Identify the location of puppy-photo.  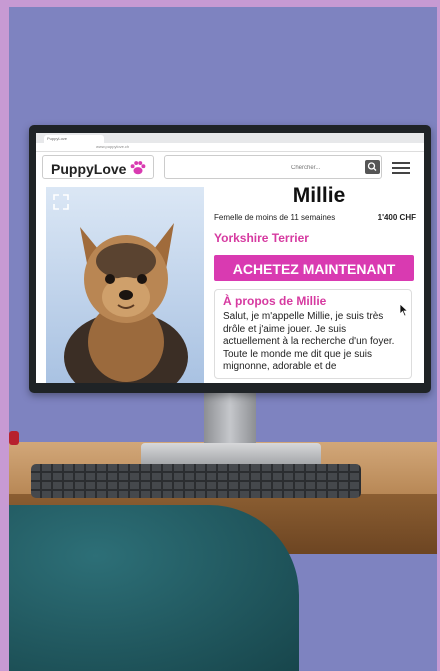
(125, 285).